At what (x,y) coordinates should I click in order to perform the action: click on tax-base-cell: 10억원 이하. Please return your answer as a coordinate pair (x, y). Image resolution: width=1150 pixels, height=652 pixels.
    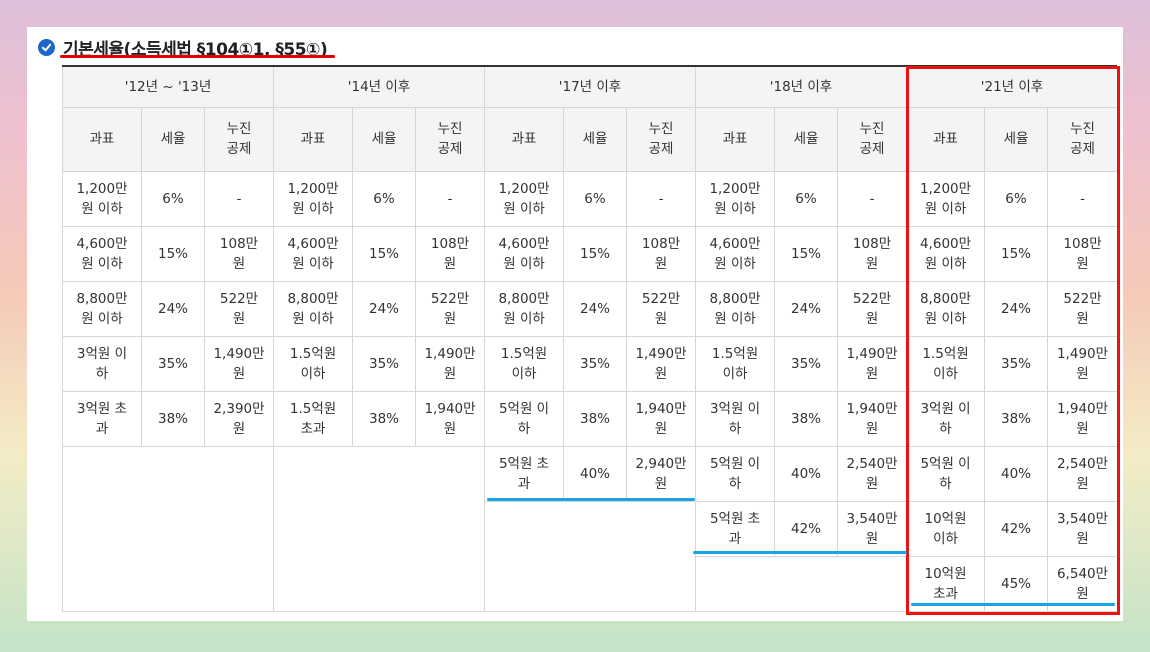
    Looking at the image, I should click on (946, 528).